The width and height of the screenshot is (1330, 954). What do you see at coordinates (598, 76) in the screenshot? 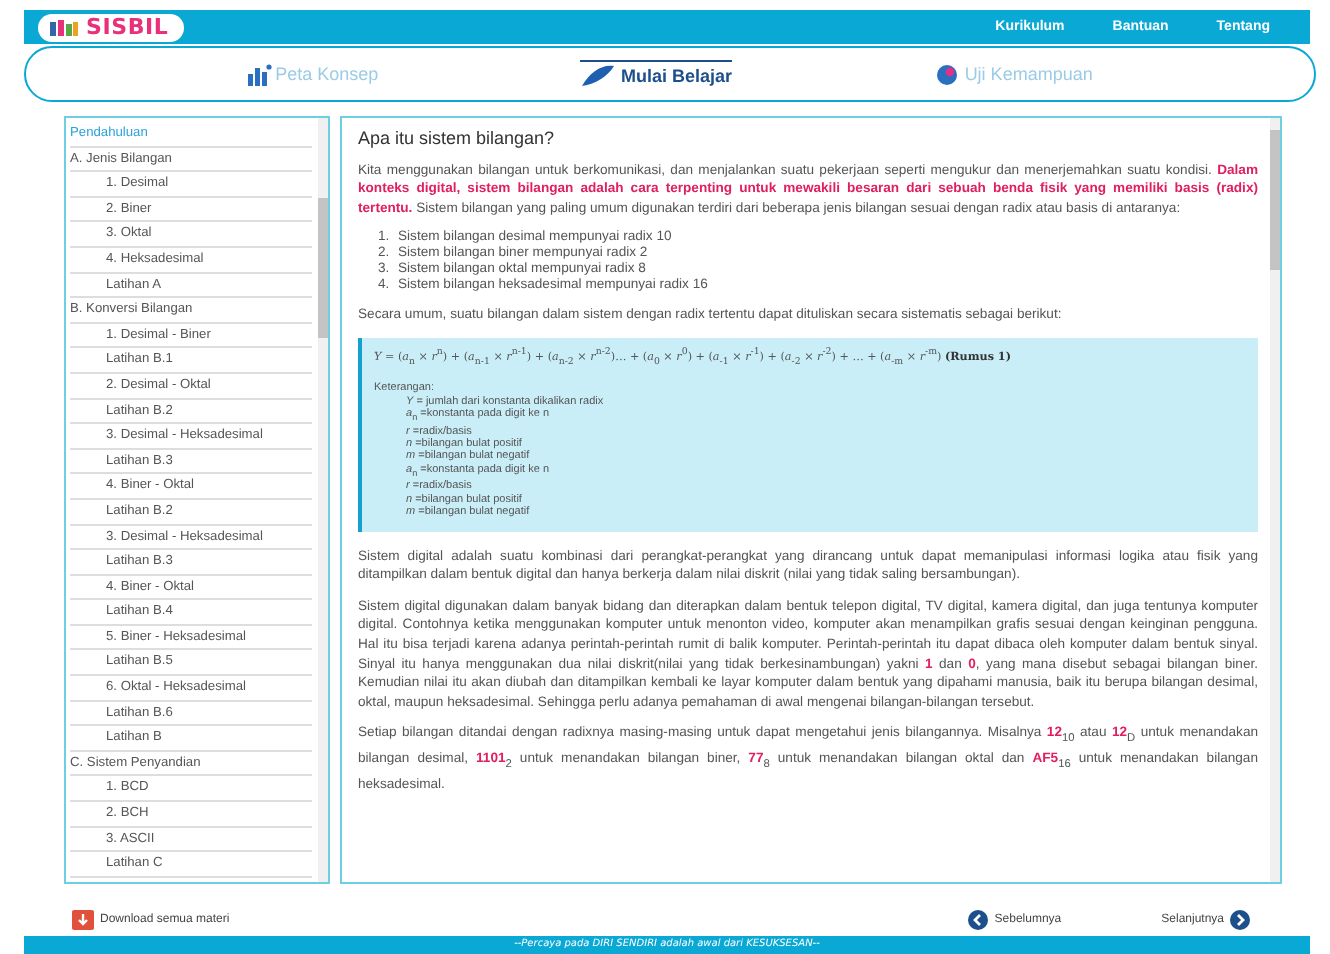
I see `feather-icon` at bounding box center [598, 76].